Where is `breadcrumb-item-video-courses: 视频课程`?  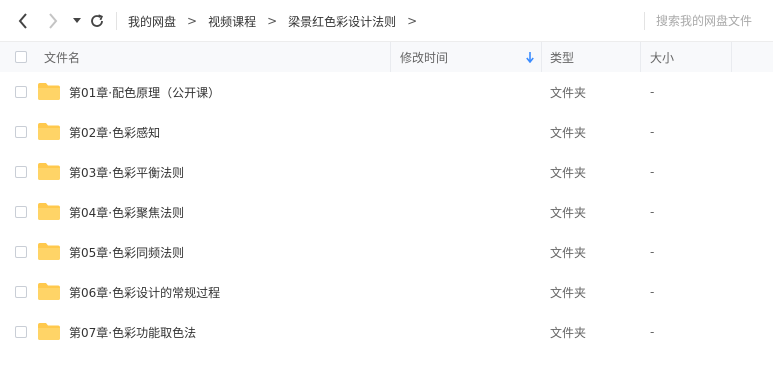
breadcrumb-item-video-courses: 视频课程 is located at coordinates (232, 21).